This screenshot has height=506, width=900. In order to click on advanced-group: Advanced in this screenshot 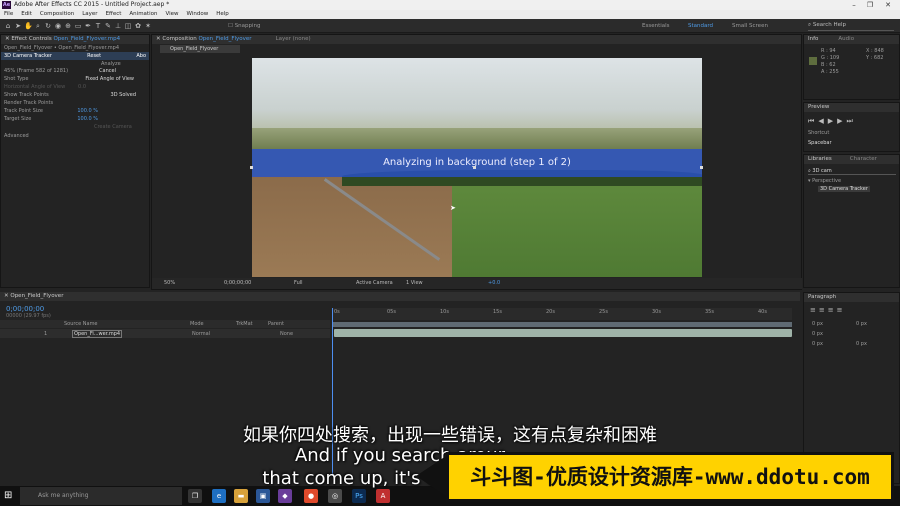, I will do `click(75, 136)`.